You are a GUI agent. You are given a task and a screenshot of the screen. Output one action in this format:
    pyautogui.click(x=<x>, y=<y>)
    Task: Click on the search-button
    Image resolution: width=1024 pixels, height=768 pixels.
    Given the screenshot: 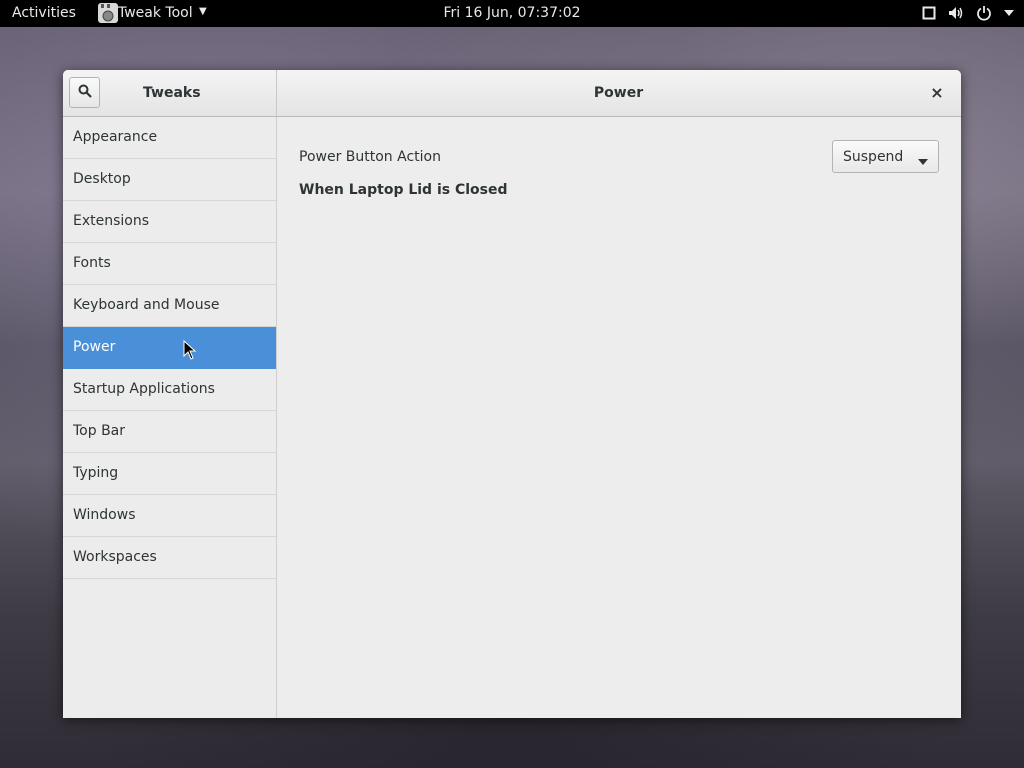 What is the action you would take?
    pyautogui.click(x=84, y=92)
    